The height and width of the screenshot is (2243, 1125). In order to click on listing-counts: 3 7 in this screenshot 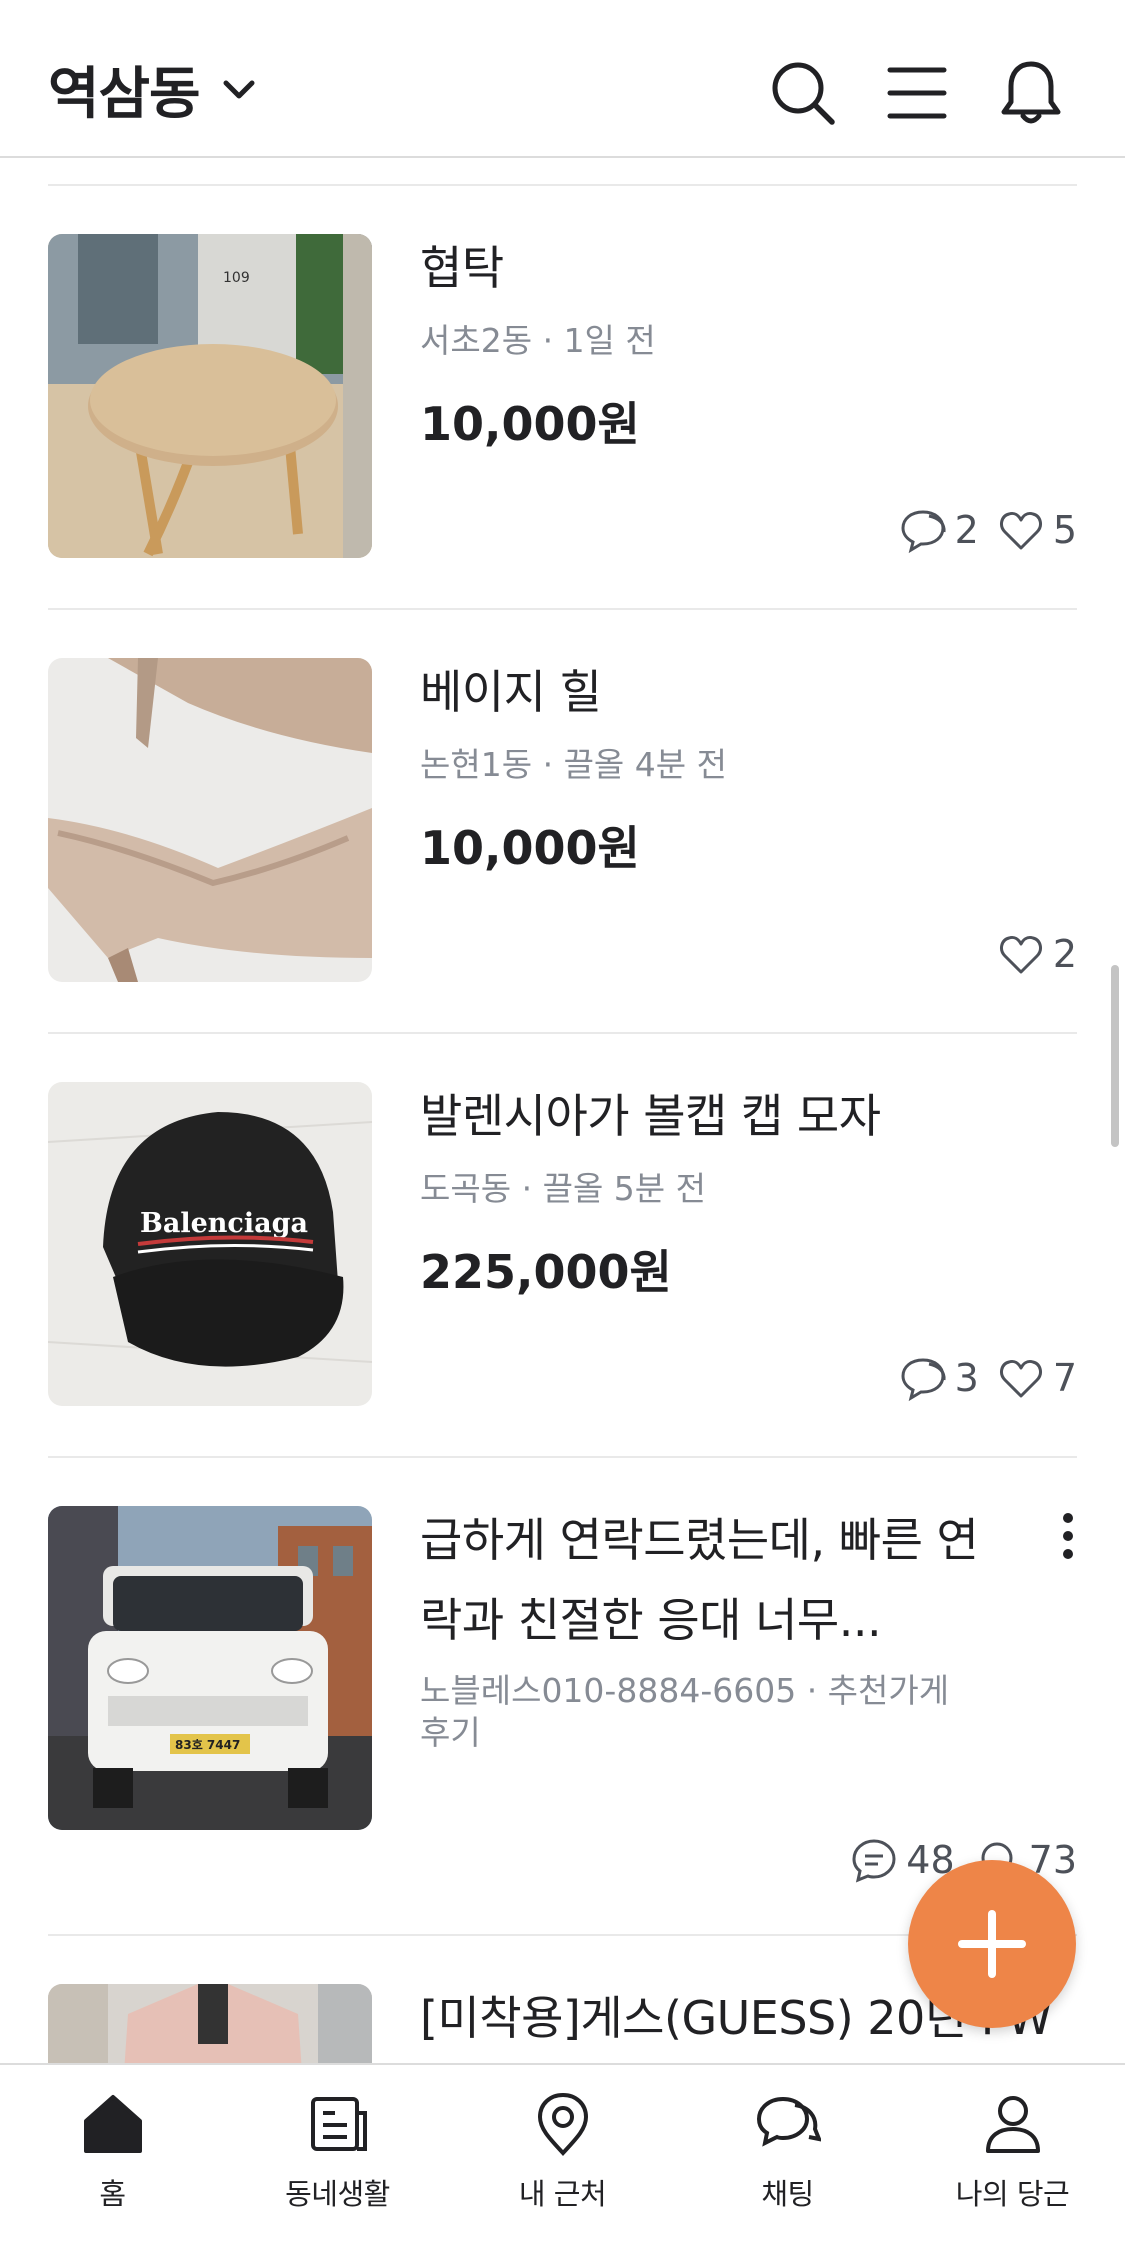, I will do `click(979, 1378)`.